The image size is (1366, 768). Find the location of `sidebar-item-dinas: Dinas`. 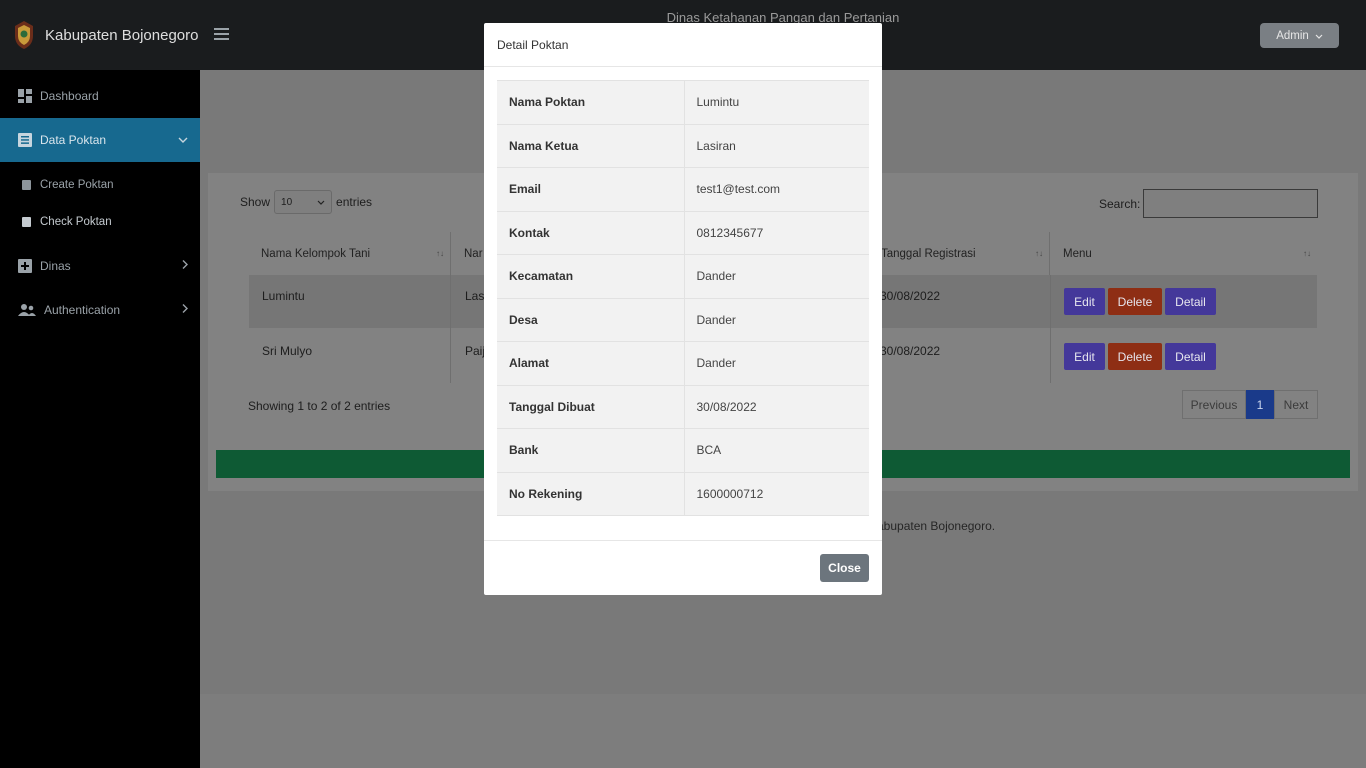

sidebar-item-dinas: Dinas is located at coordinates (100, 266).